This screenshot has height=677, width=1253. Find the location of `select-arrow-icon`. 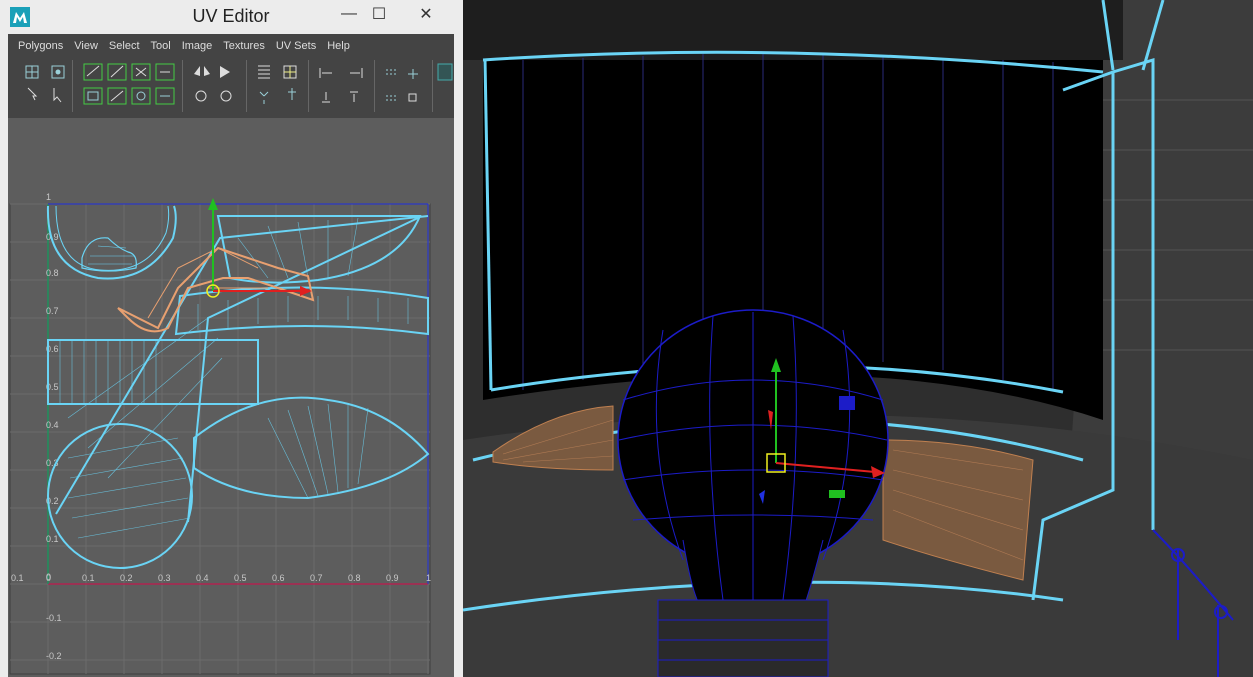

select-arrow-icon is located at coordinates (57, 95).